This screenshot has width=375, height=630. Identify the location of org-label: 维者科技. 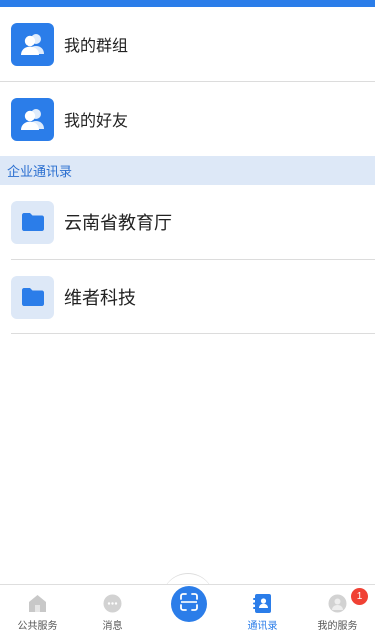
(100, 298).